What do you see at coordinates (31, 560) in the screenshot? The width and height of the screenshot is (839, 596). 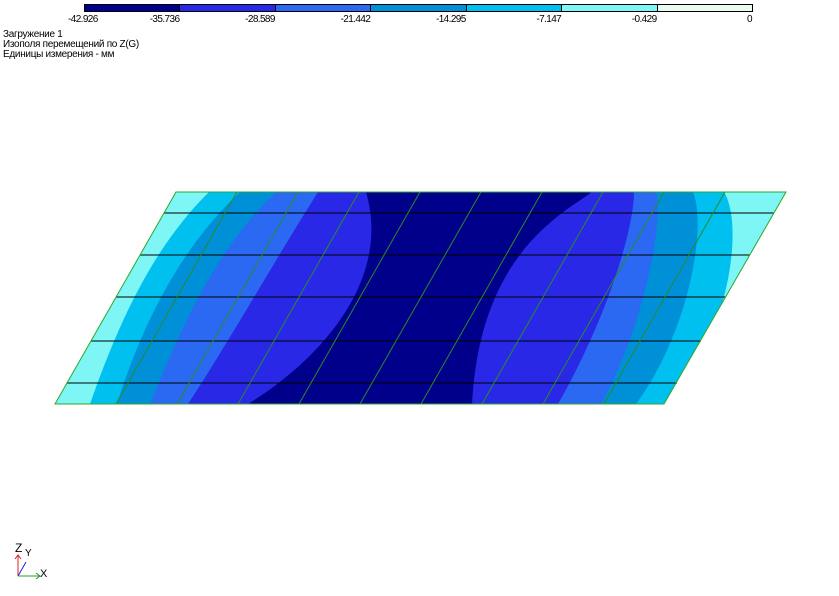 I see `axis-triad: Z Y X` at bounding box center [31, 560].